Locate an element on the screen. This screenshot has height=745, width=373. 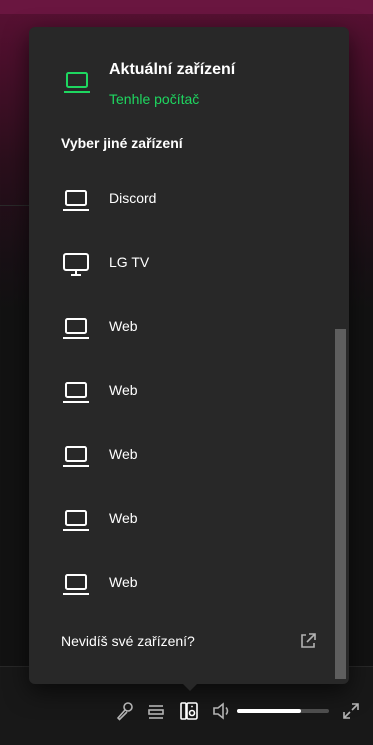
current-device-subtitle: Tenhle počítač is located at coordinates (154, 99).